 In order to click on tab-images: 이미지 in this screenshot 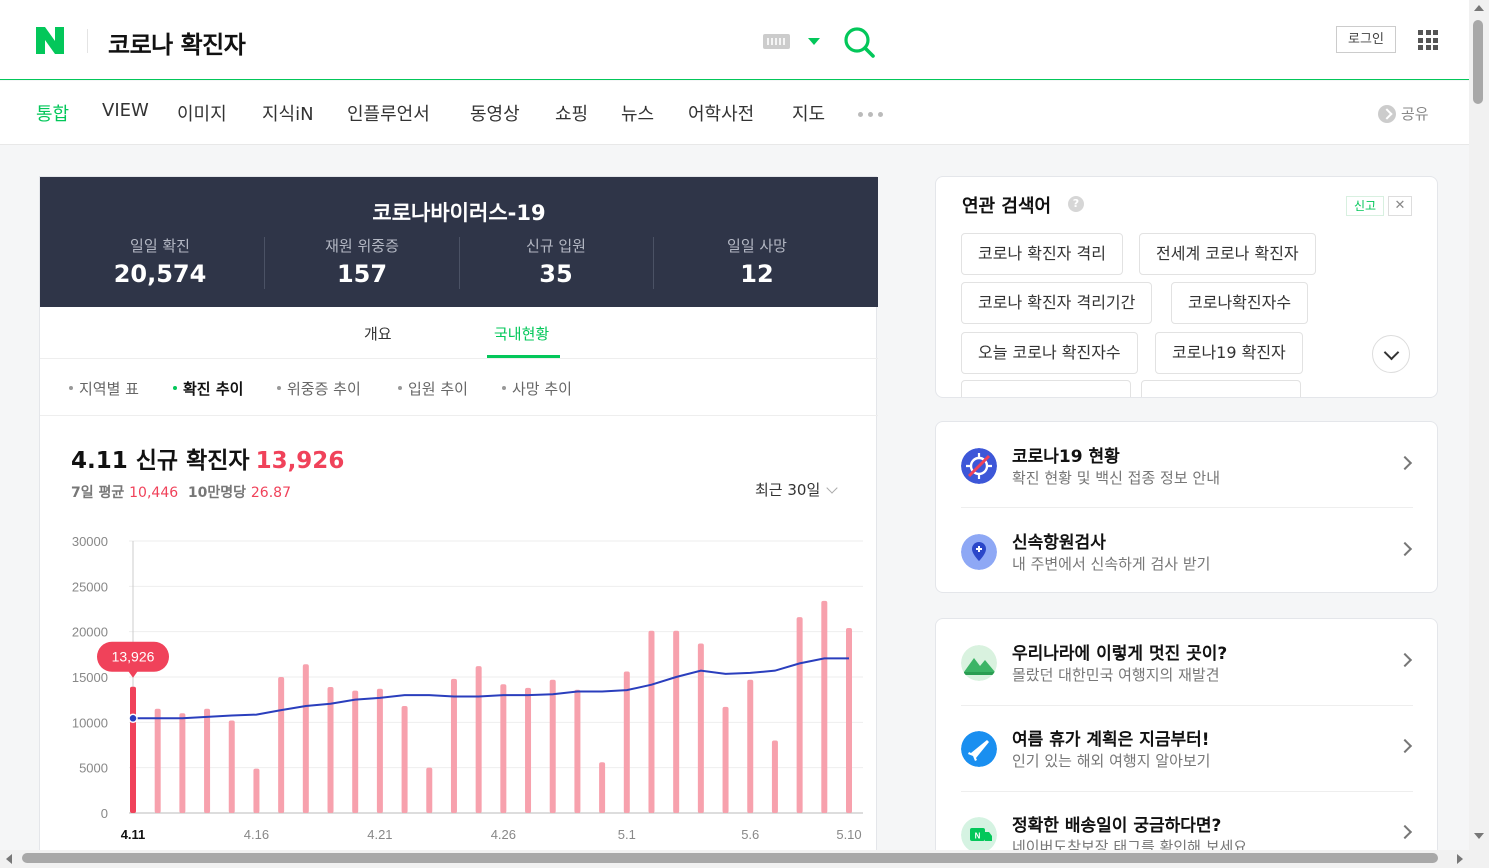, I will do `click(202, 113)`.